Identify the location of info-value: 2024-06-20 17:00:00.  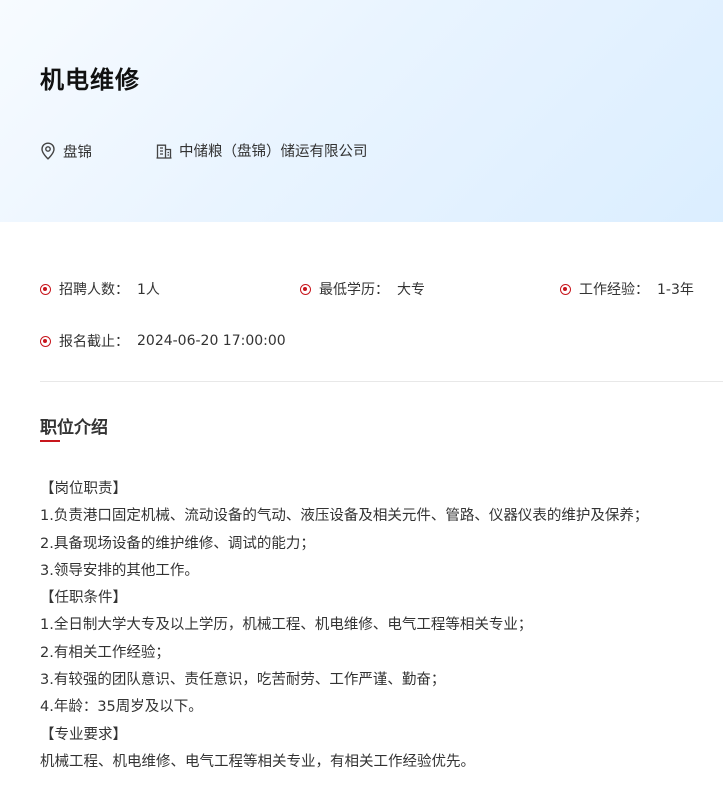
(211, 341).